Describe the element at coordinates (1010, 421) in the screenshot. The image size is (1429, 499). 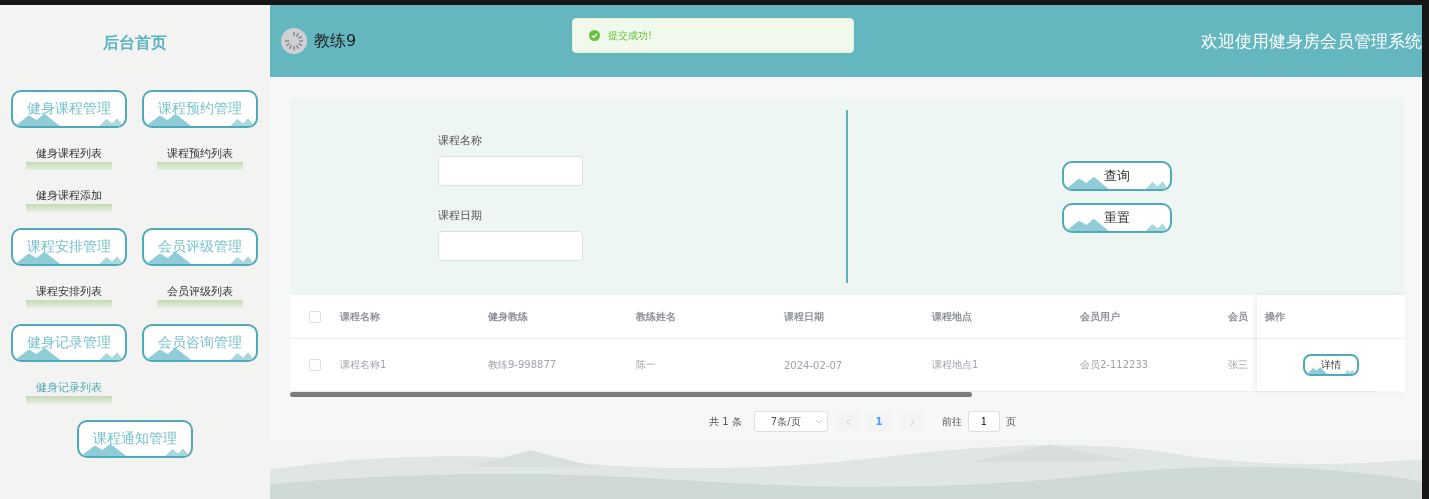
I see `page-suffix: 页` at that location.